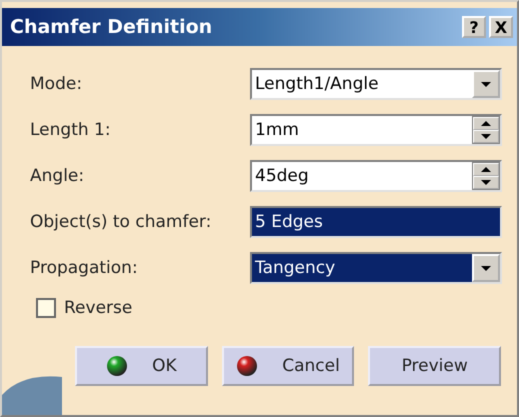  What do you see at coordinates (58, 176) in the screenshot?
I see `field-label: Angle:` at bounding box center [58, 176].